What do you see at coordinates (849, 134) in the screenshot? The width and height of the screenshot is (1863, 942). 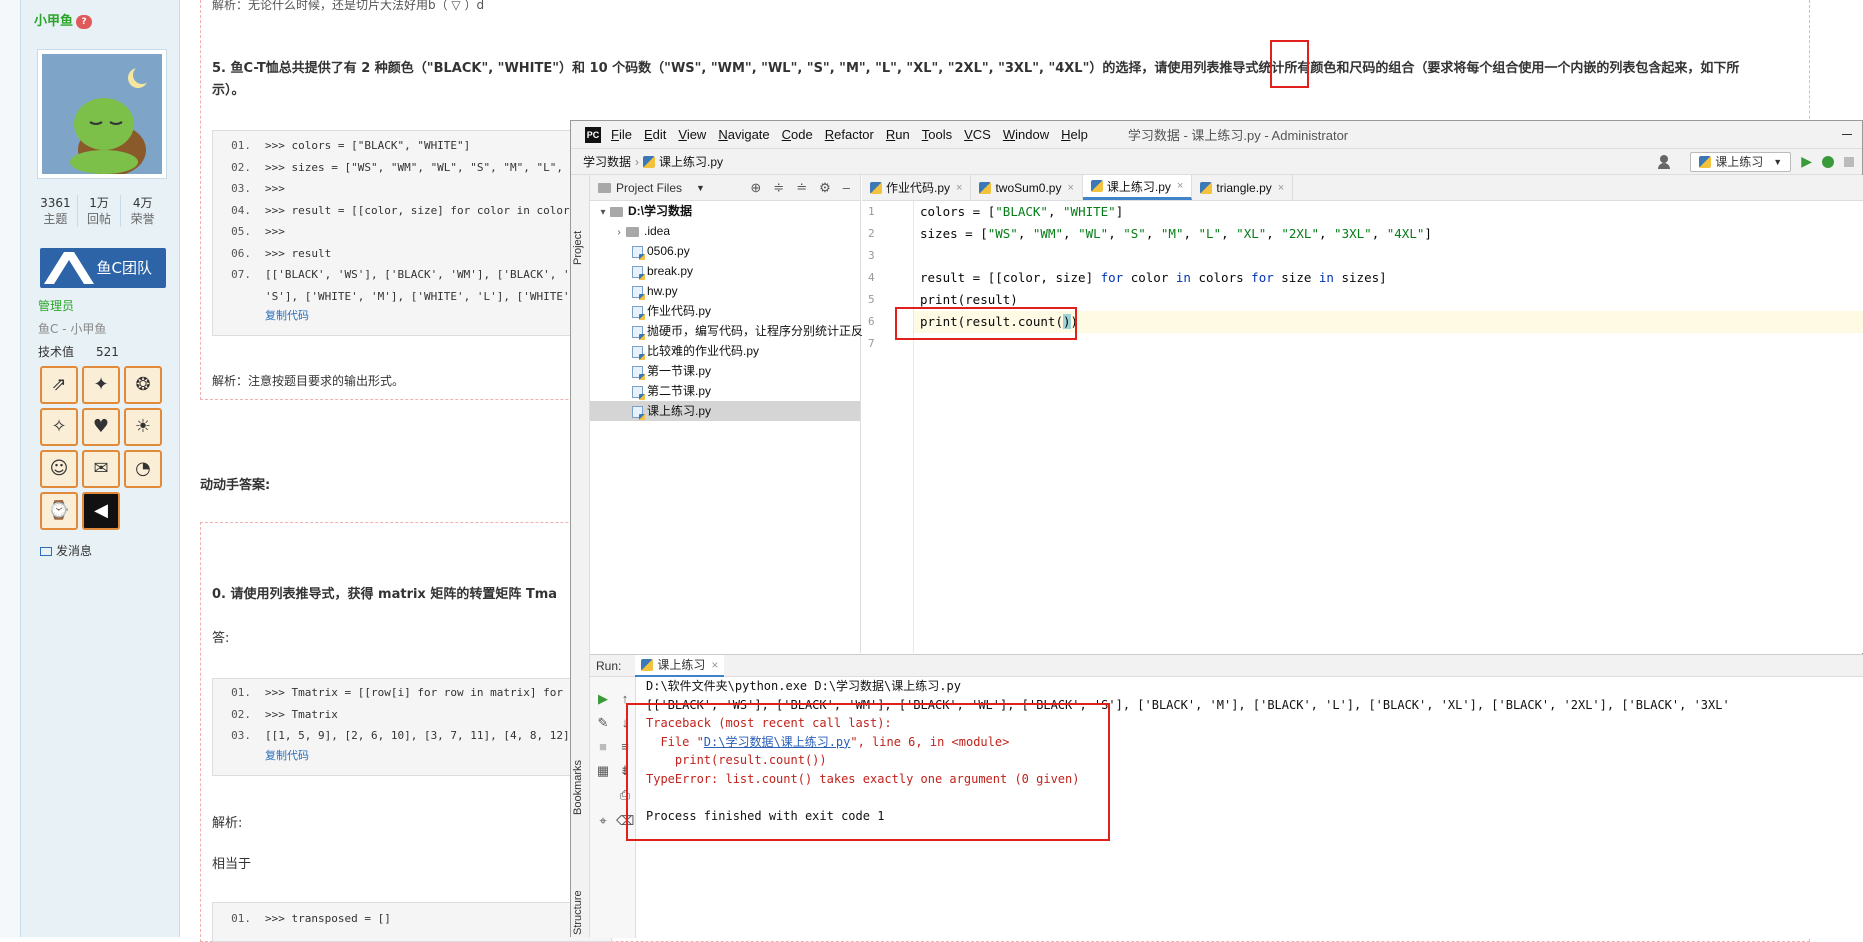 I see `menu-refactor: Refactor` at bounding box center [849, 134].